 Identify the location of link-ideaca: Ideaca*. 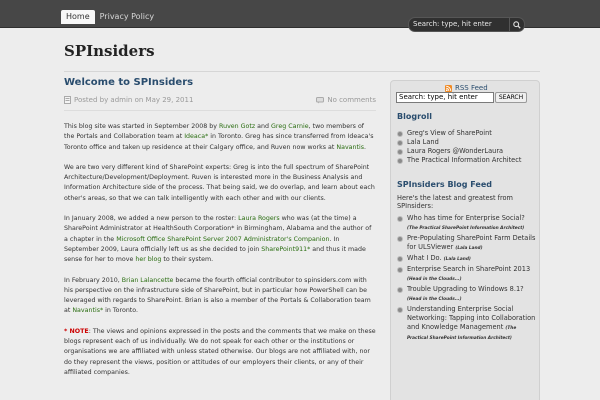
(196, 136).